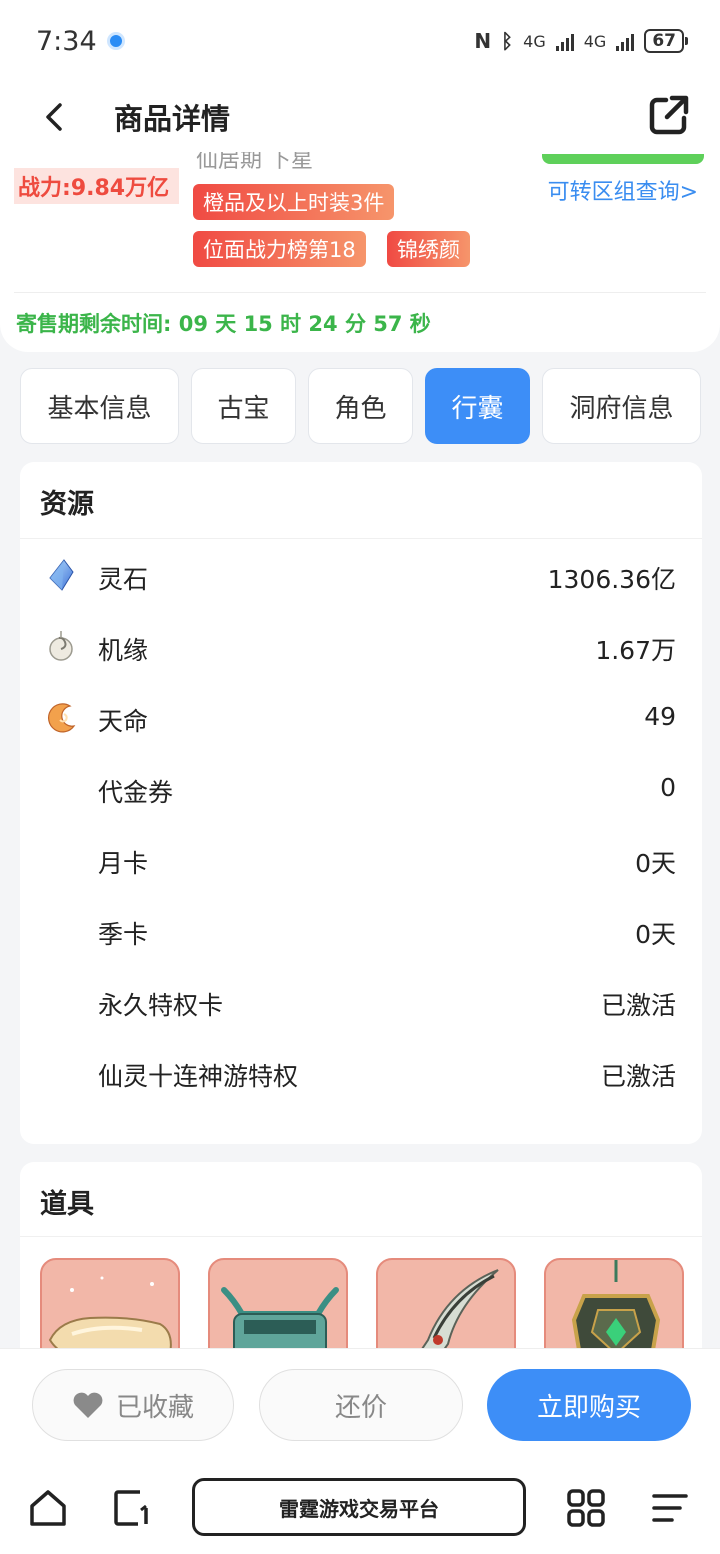 This screenshot has width=720, height=1554. Describe the element at coordinates (621, 406) in the screenshot. I see `tab-cave-info: 洞府信息` at that location.